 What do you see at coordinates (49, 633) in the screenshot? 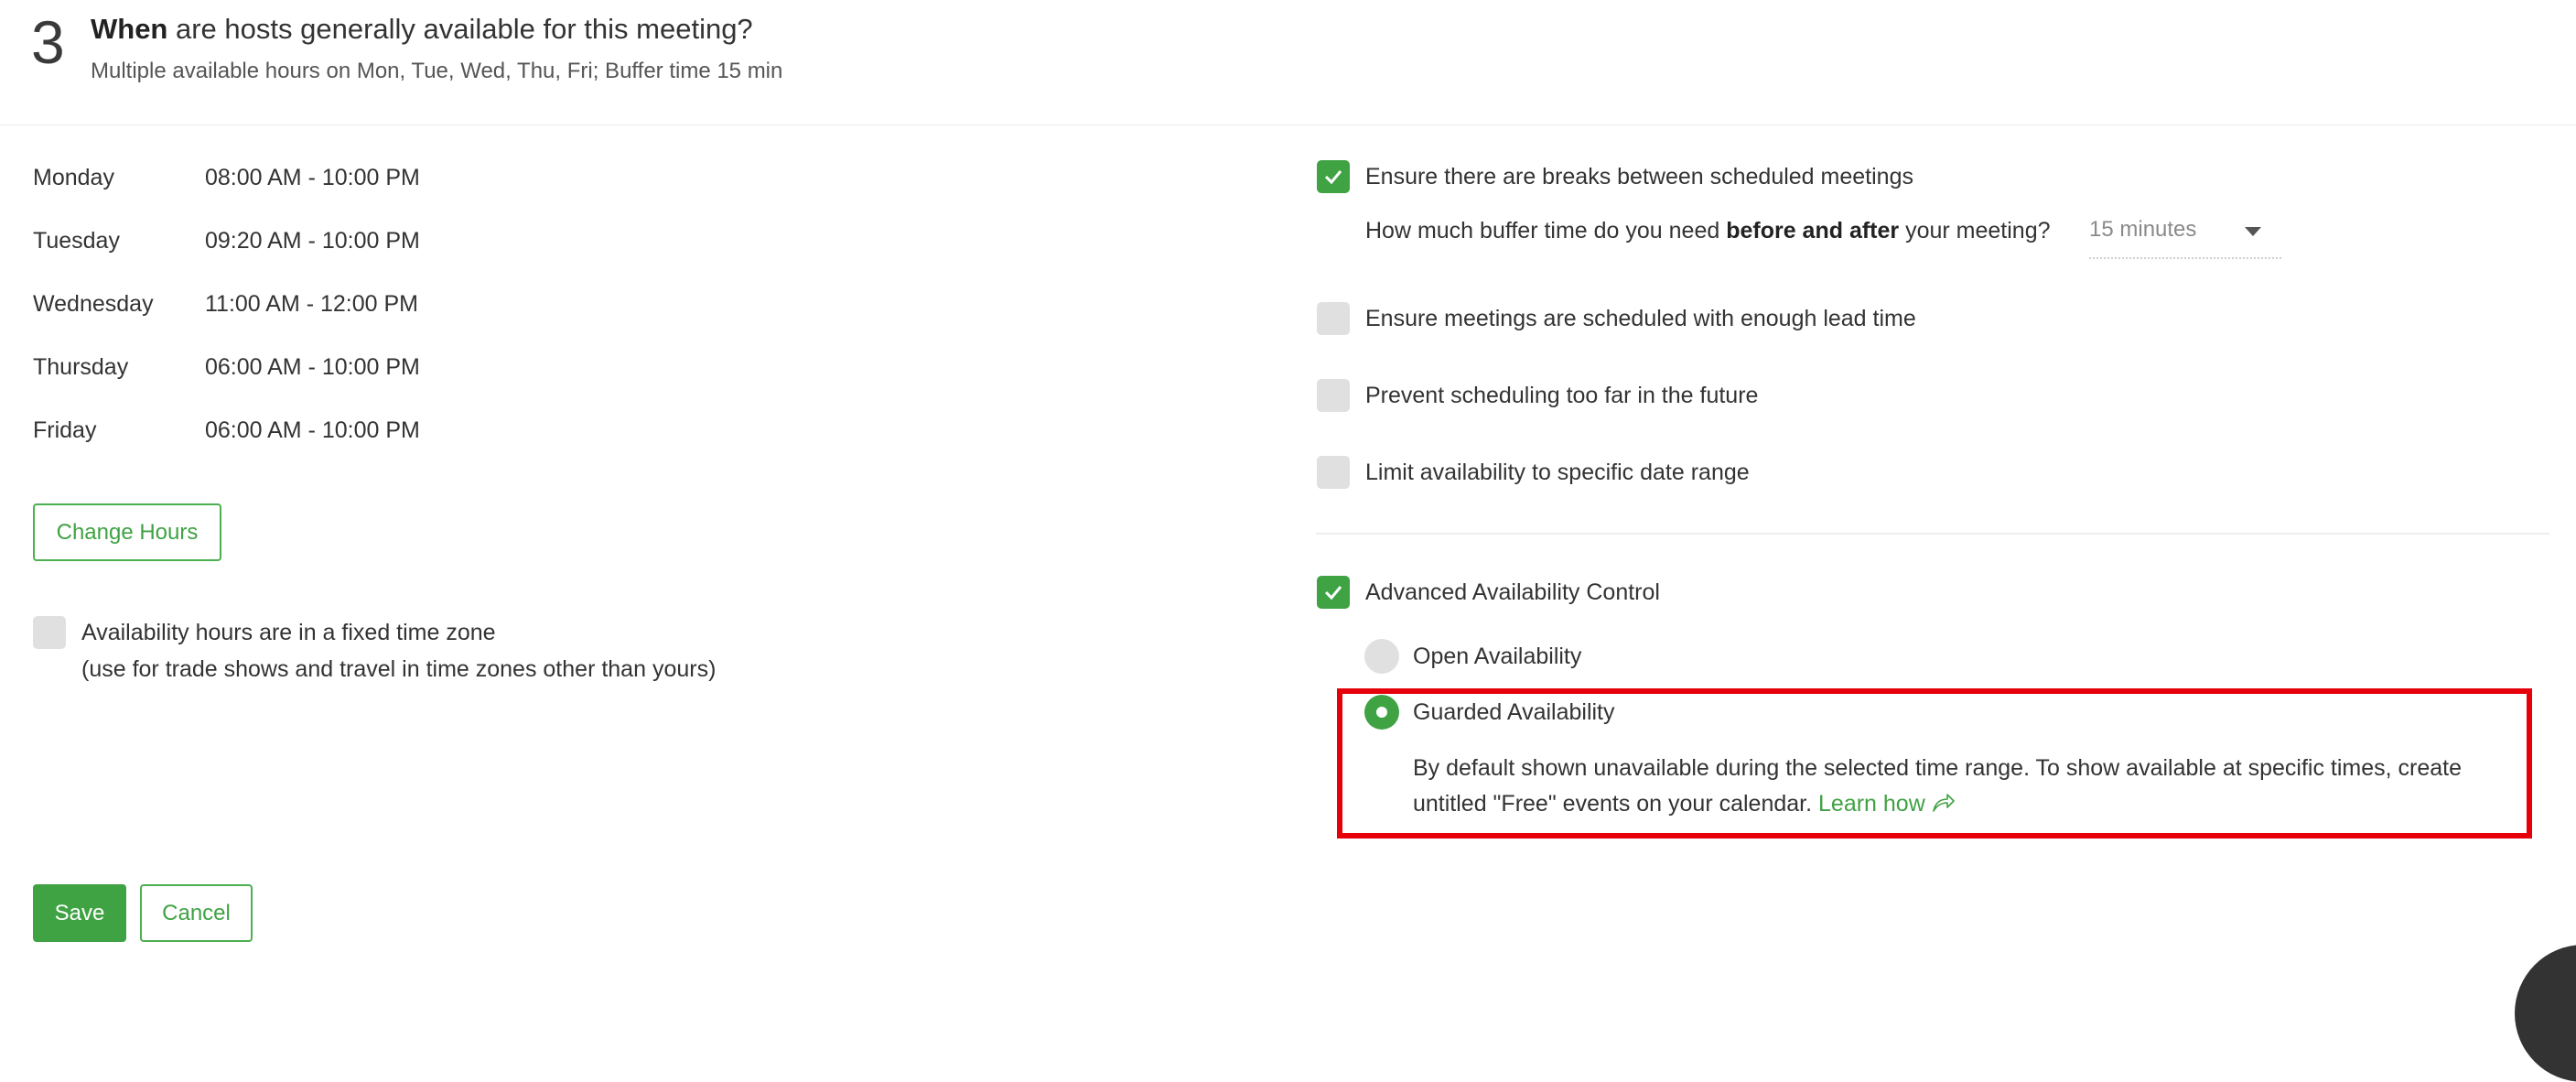
I see `fixed-timezone-checkbox` at bounding box center [49, 633].